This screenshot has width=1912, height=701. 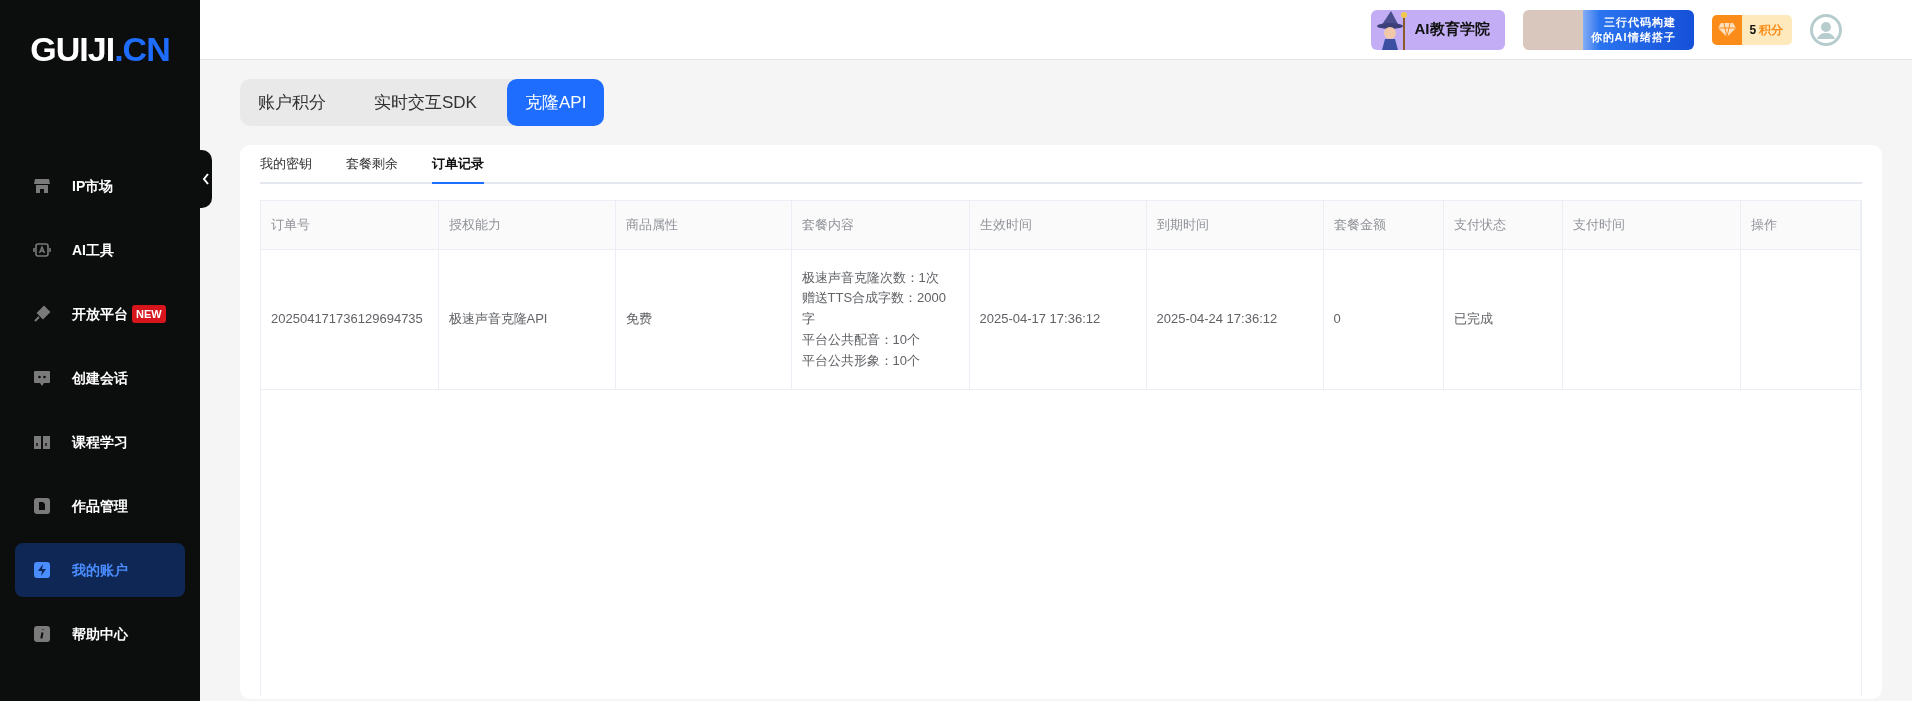 I want to click on column-header: 商品属性, so click(x=703, y=225).